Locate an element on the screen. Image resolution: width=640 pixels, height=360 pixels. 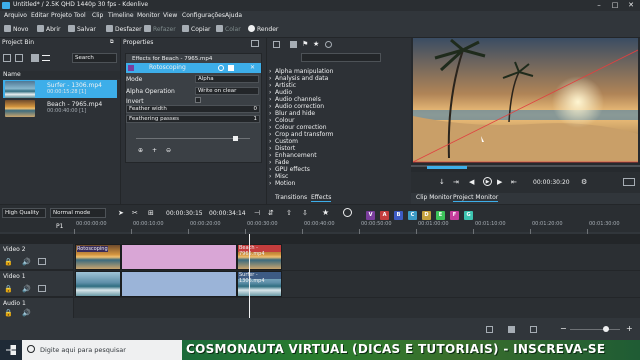
bin-item: Surfer - 1306.mp4 00:00:15:28 [1] is located at coordinates (60, 89).